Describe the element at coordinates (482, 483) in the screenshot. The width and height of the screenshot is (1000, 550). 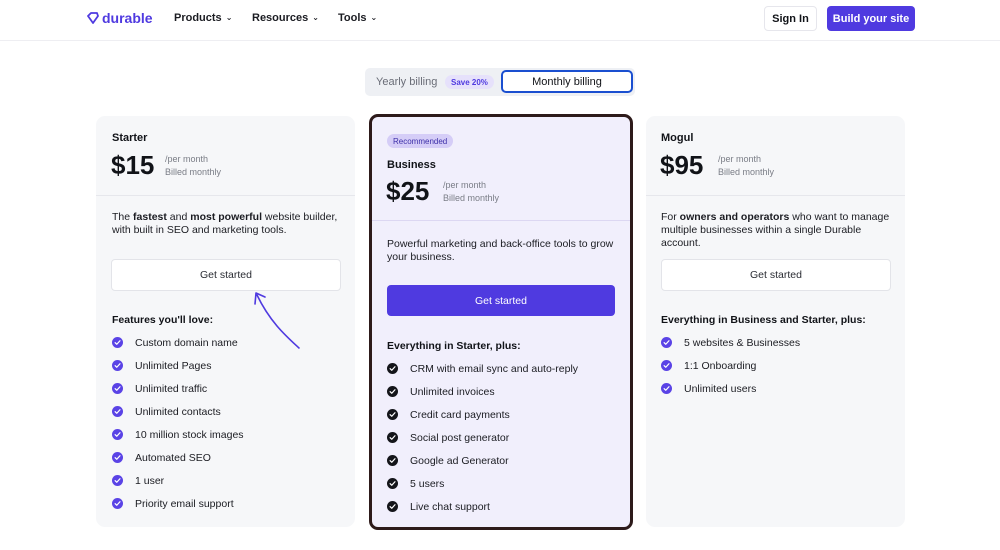
I see `feature-item: 5 users` at that location.